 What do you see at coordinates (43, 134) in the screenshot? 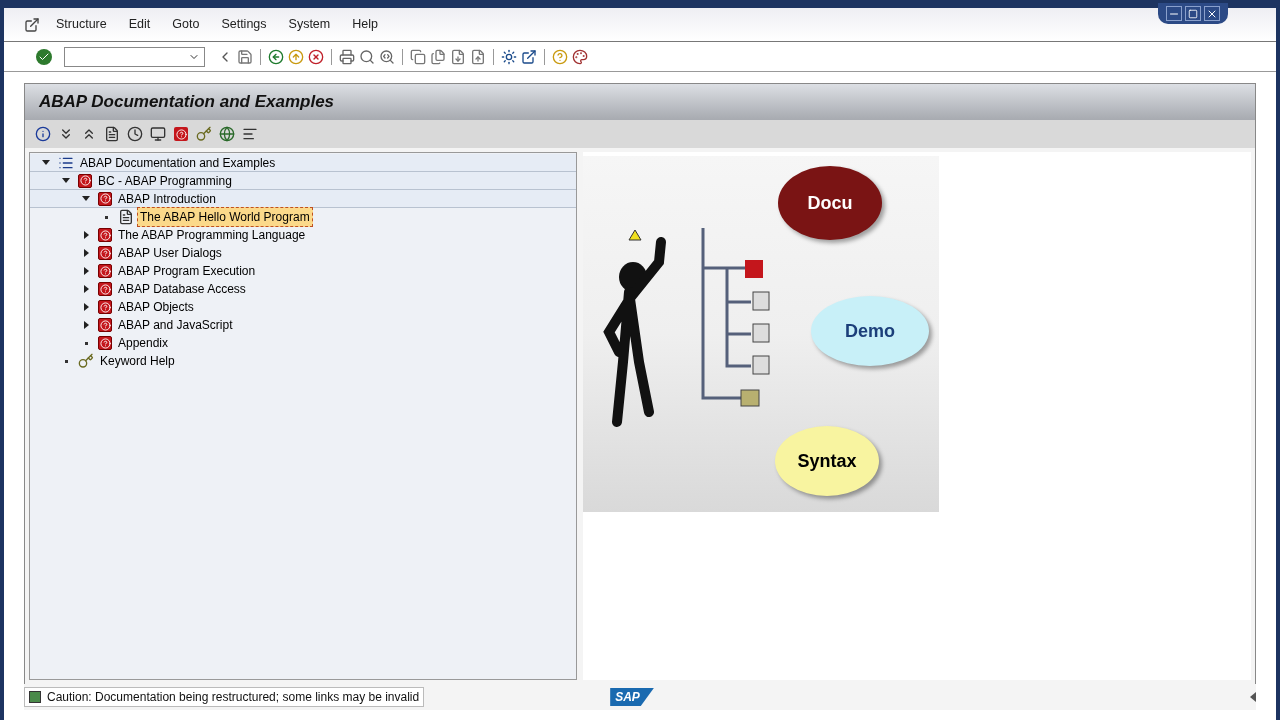
I see `info-icon` at bounding box center [43, 134].